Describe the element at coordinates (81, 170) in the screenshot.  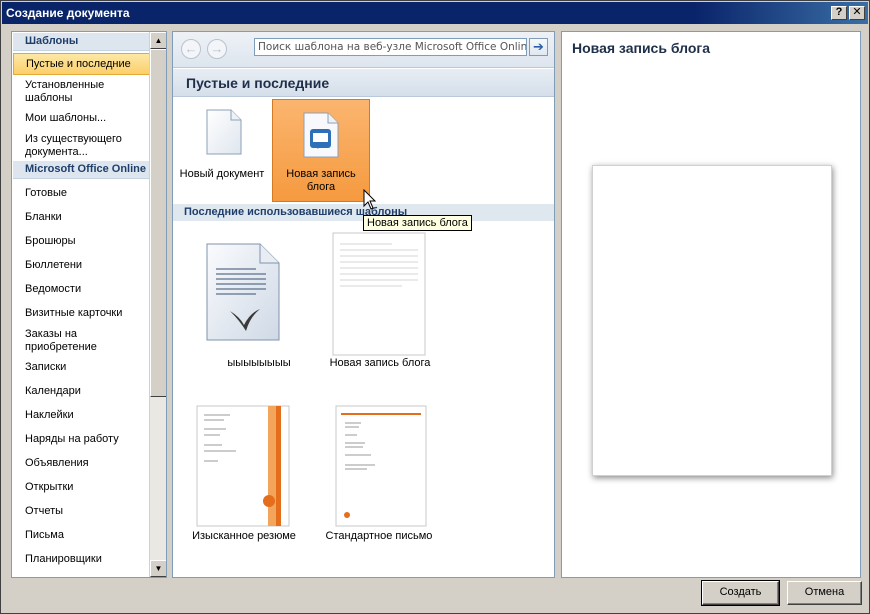
I see `section-office-online: Microsoft Office Online` at that location.